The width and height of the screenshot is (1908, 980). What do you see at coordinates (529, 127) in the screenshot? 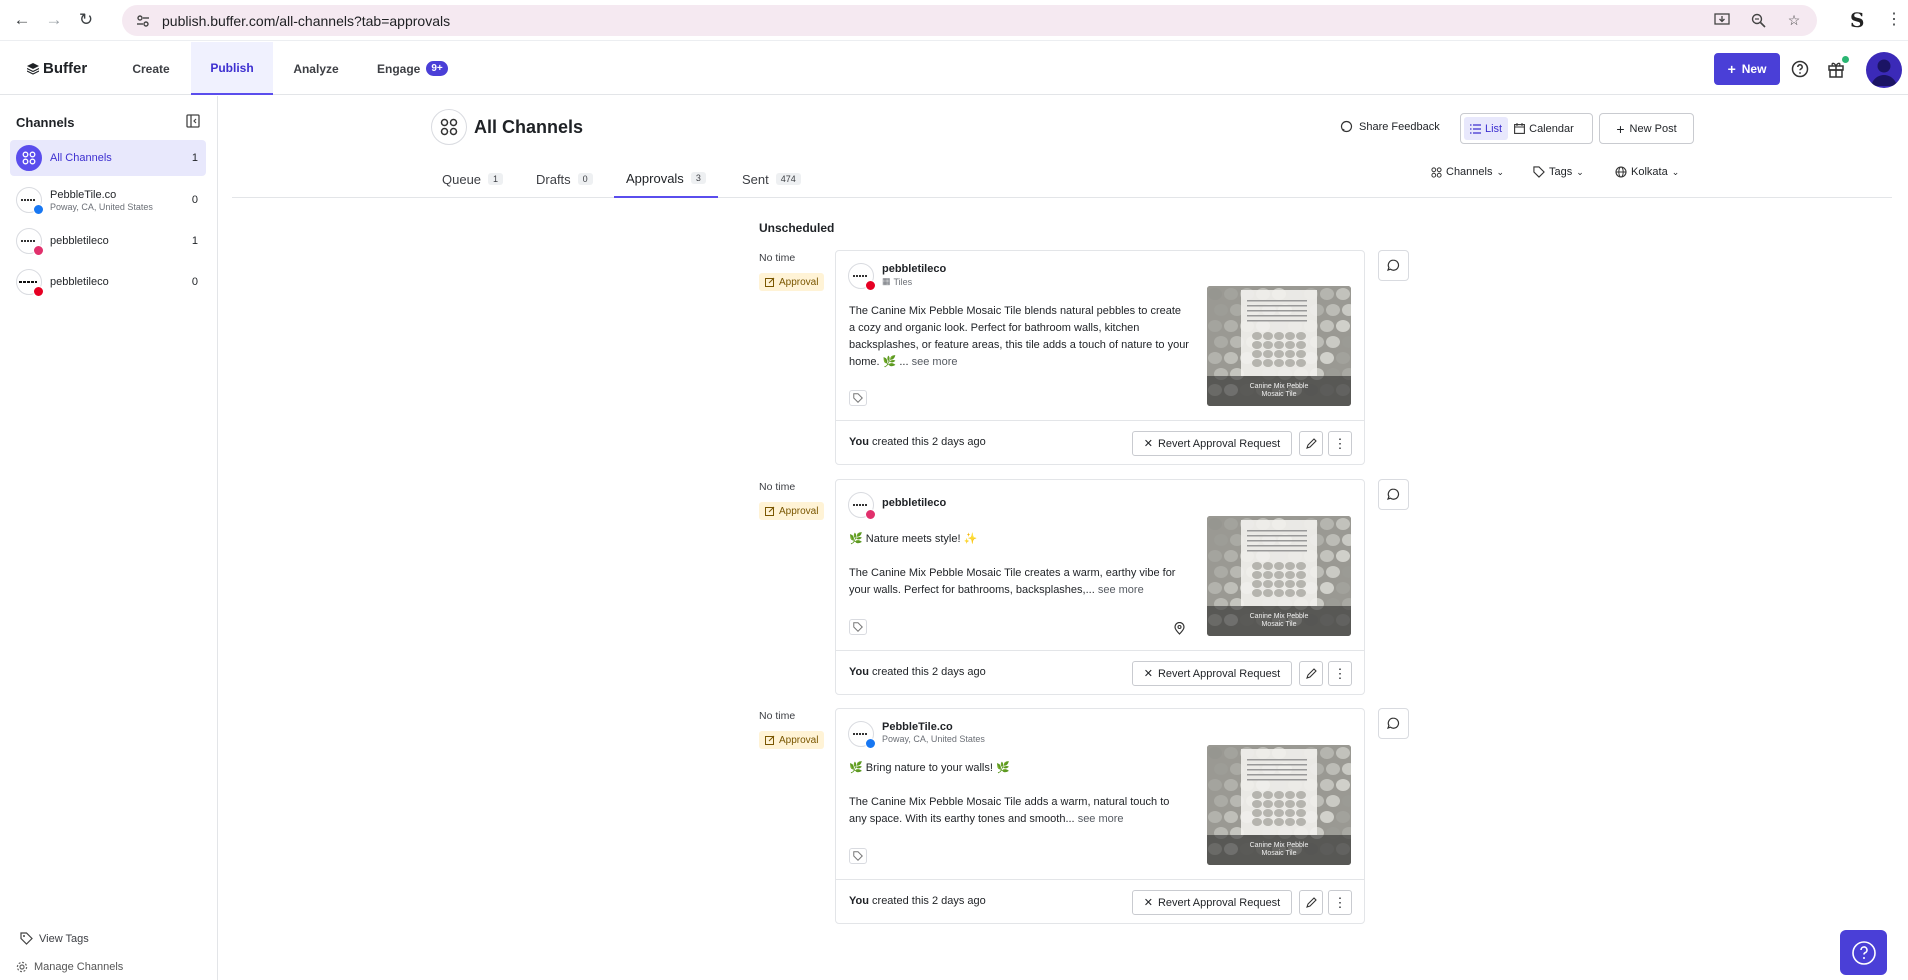
I see `page-title: All Channels` at bounding box center [529, 127].